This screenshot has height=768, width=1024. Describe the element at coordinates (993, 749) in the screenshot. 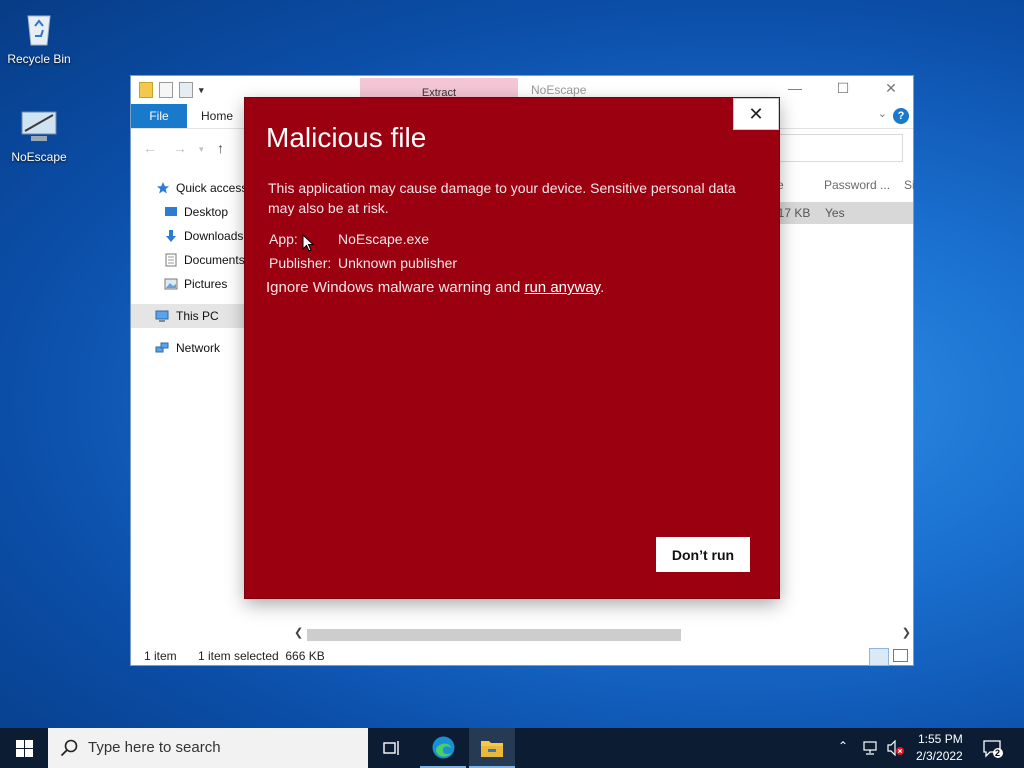

I see `notification-icon` at that location.